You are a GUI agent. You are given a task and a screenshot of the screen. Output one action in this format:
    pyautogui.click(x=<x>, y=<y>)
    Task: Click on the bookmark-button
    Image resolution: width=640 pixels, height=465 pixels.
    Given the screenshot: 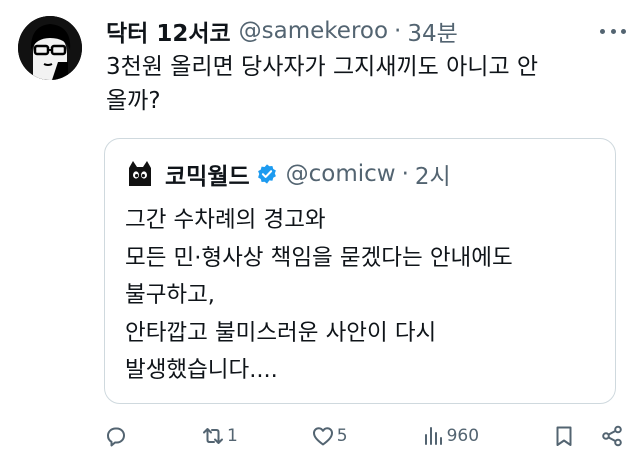 What is the action you would take?
    pyautogui.click(x=564, y=436)
    